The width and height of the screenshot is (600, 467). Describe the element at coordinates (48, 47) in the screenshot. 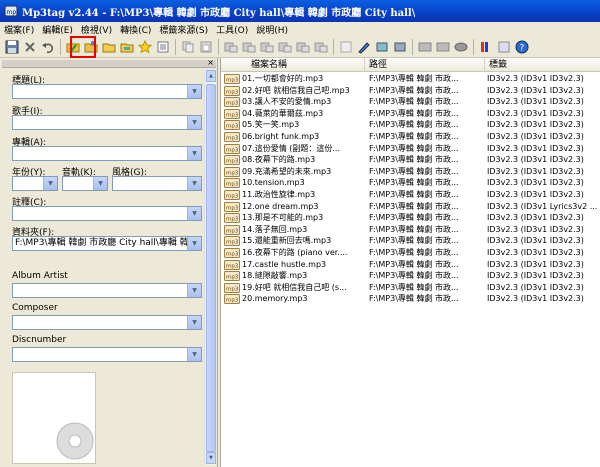

I see `undo-icon` at that location.